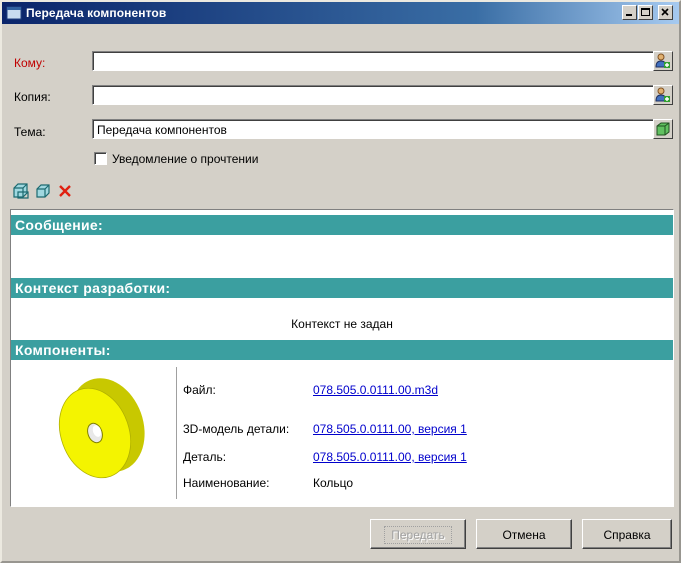 This screenshot has width=681, height=563. What do you see at coordinates (375, 129) in the screenshot?
I see `subject-field: Передача компонентов` at bounding box center [375, 129].